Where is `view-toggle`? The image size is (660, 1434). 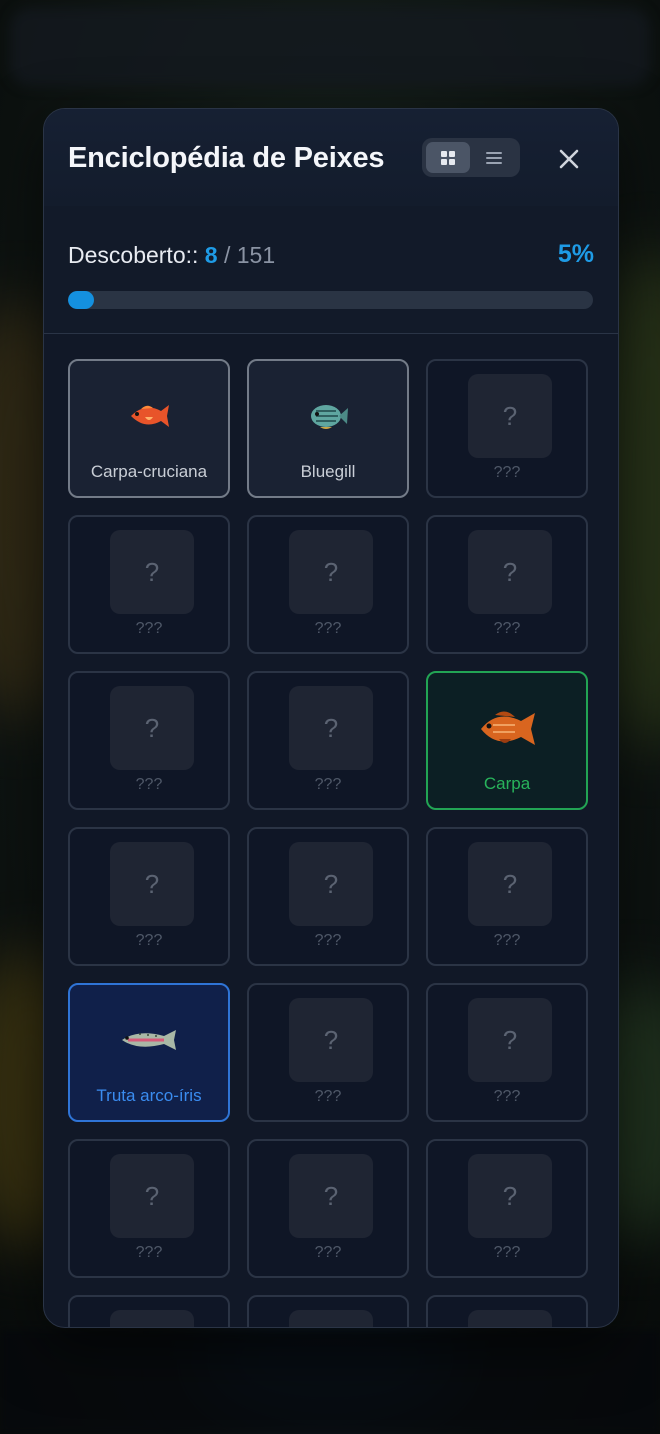
view-toggle is located at coordinates (471, 157).